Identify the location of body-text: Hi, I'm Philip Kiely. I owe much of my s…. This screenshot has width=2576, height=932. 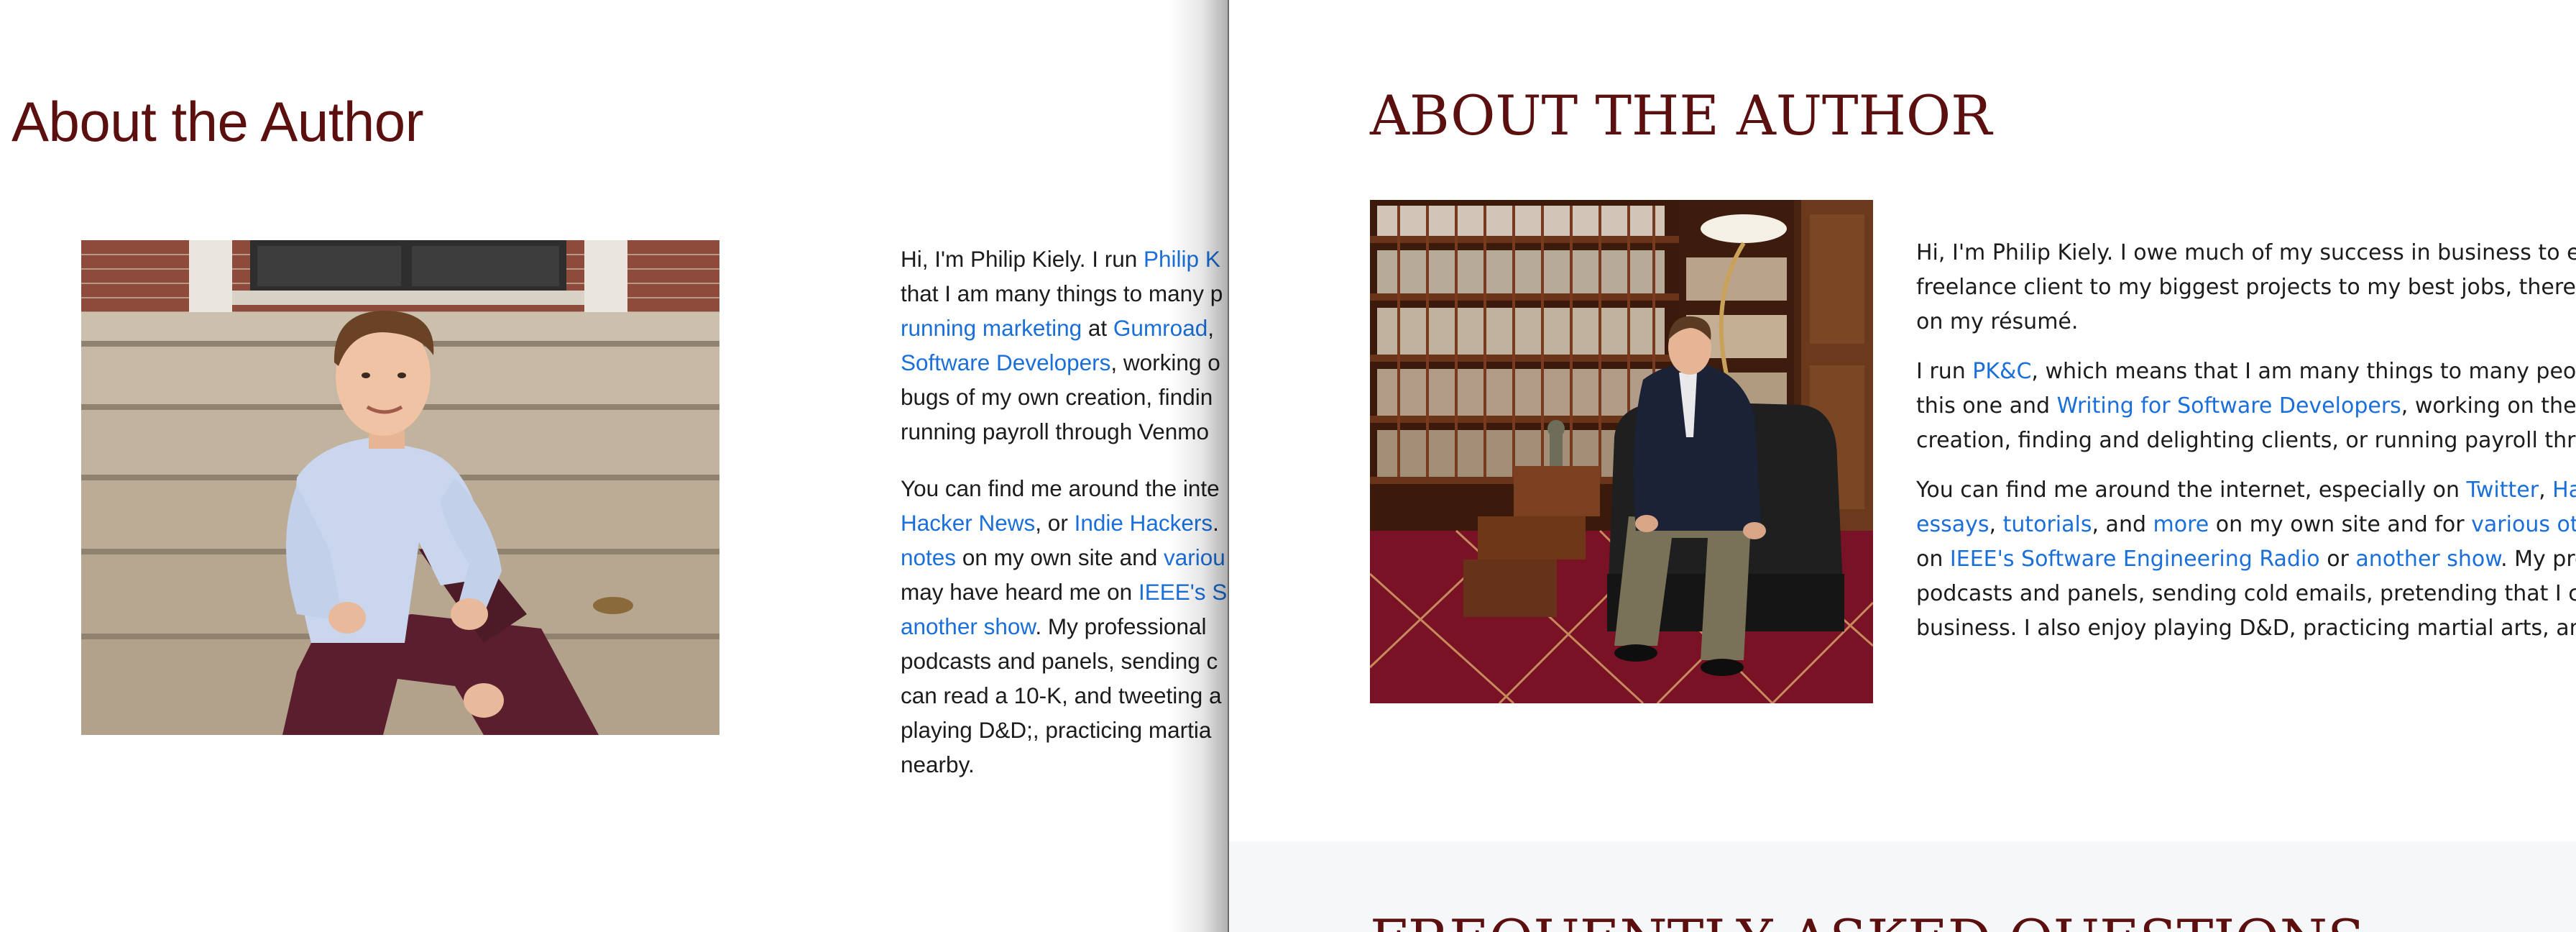
(2246, 252).